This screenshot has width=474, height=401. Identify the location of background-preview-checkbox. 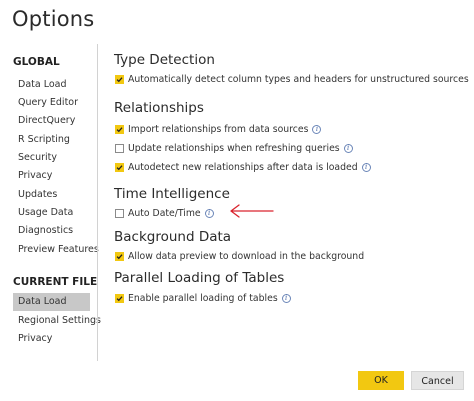
(119, 256).